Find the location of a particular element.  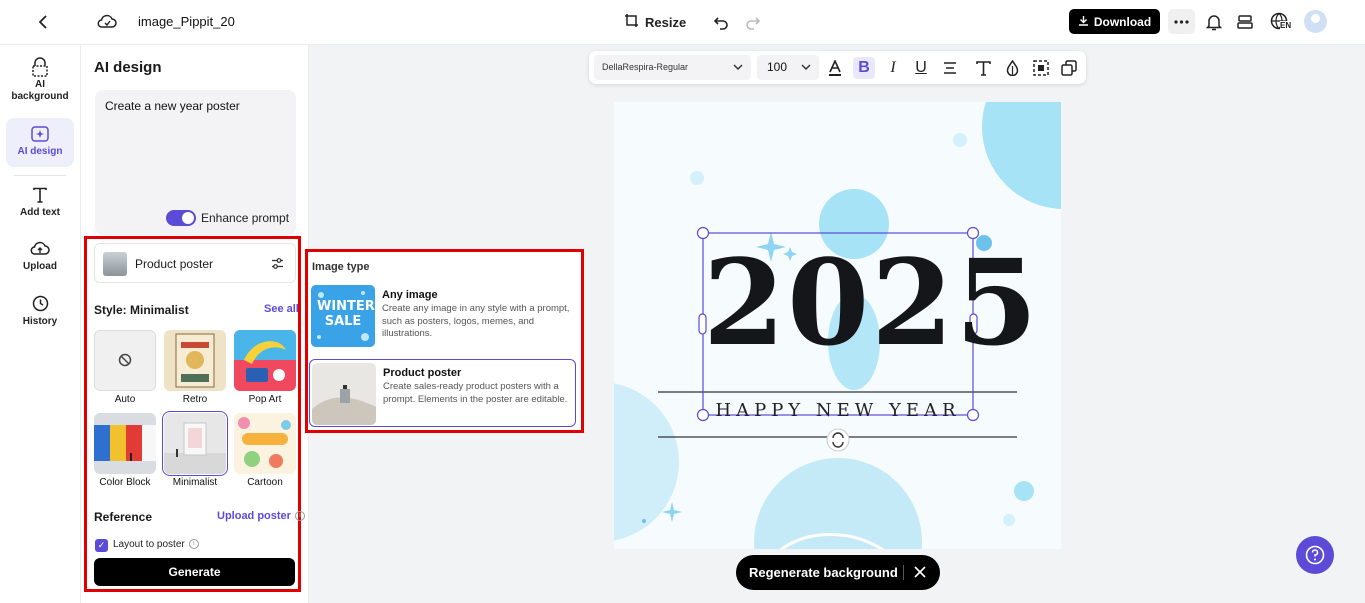

text-color-icon is located at coordinates (835, 68).